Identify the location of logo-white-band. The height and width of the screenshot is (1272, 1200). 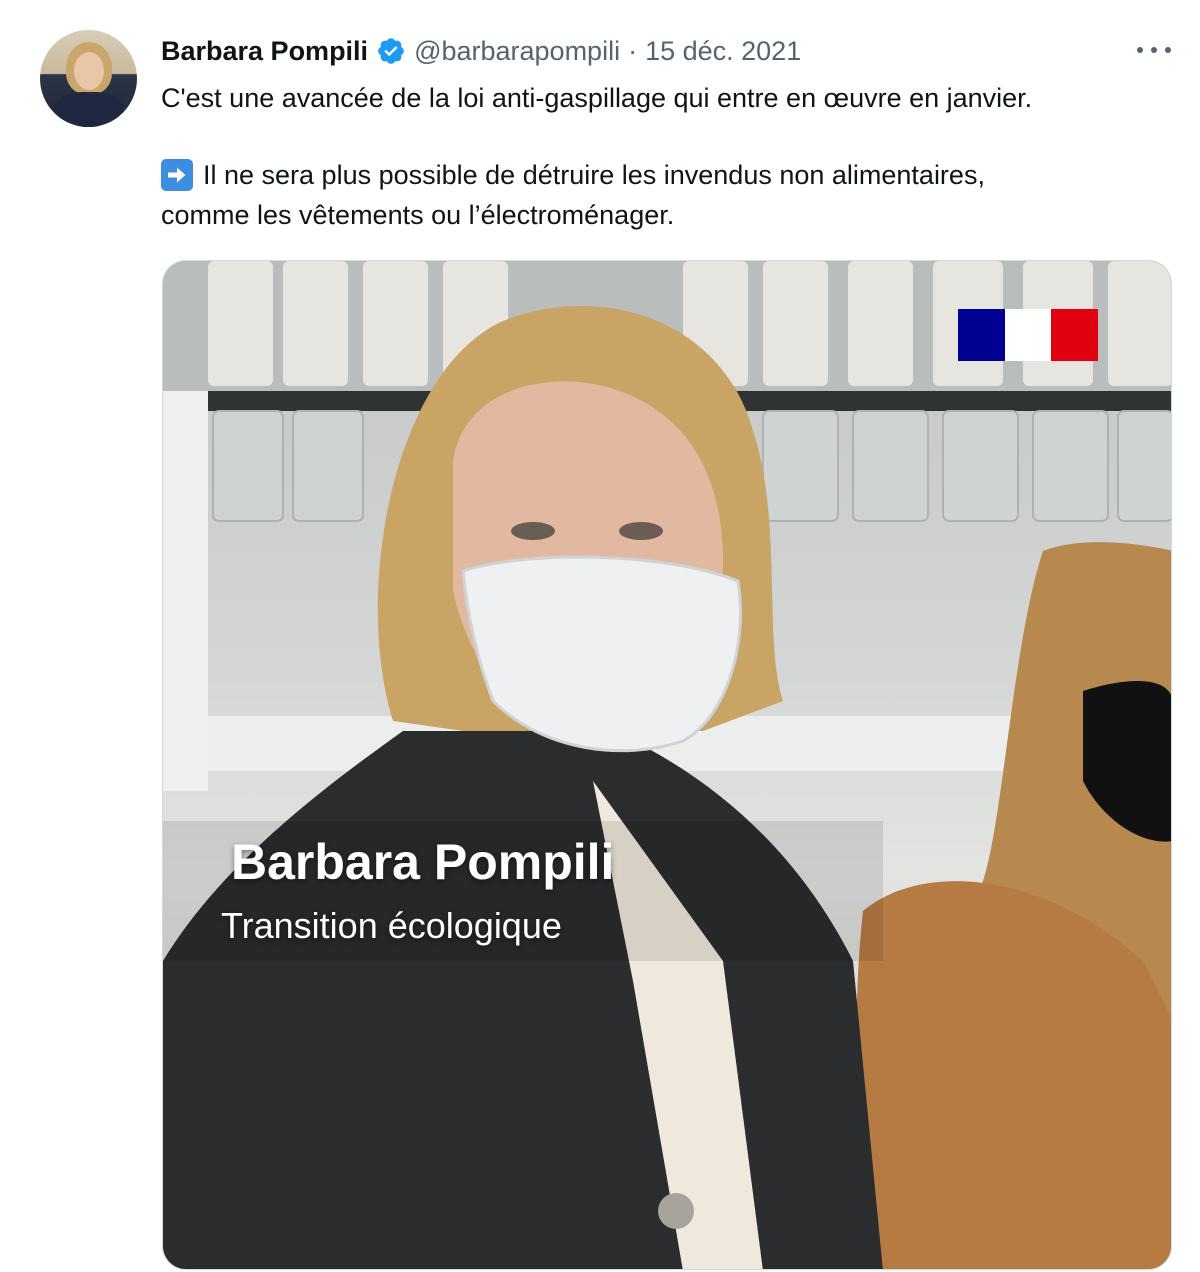
(1028, 335).